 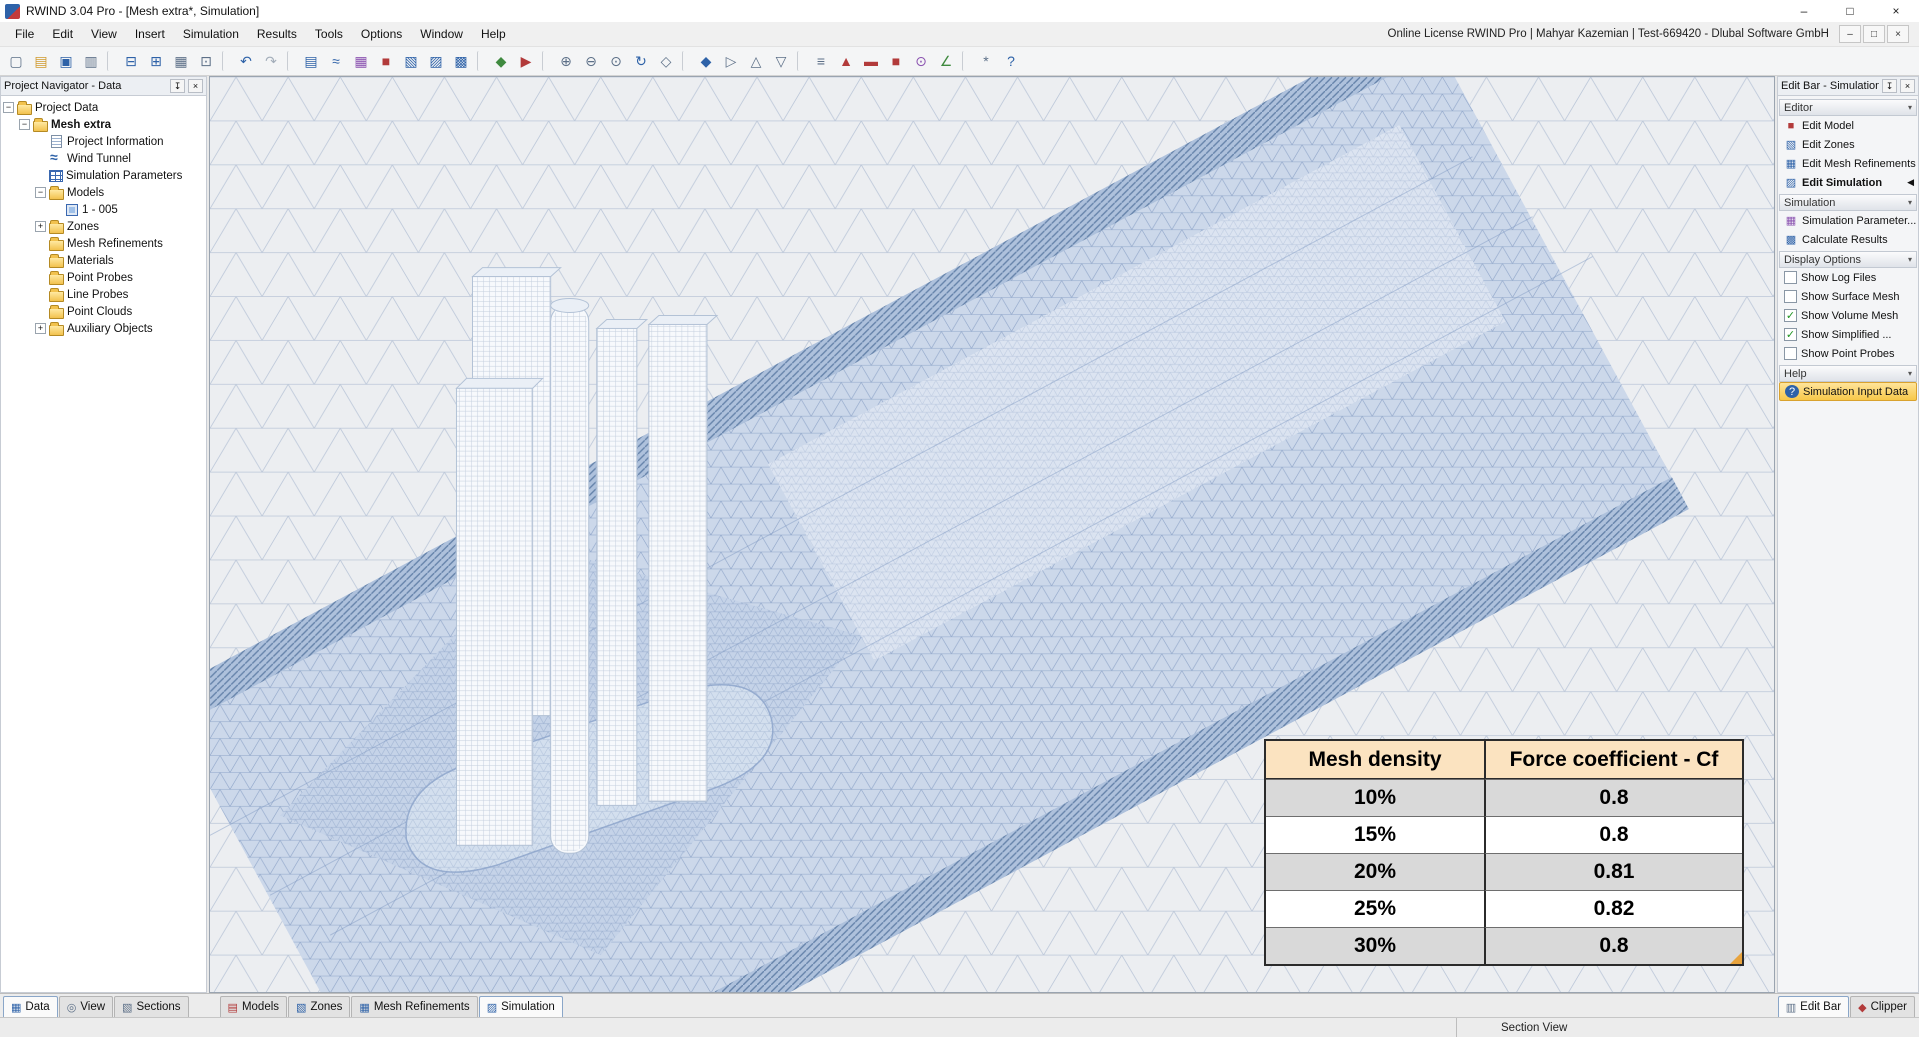 What do you see at coordinates (103, 260) in the screenshot?
I see `tree-item: Materials` at bounding box center [103, 260].